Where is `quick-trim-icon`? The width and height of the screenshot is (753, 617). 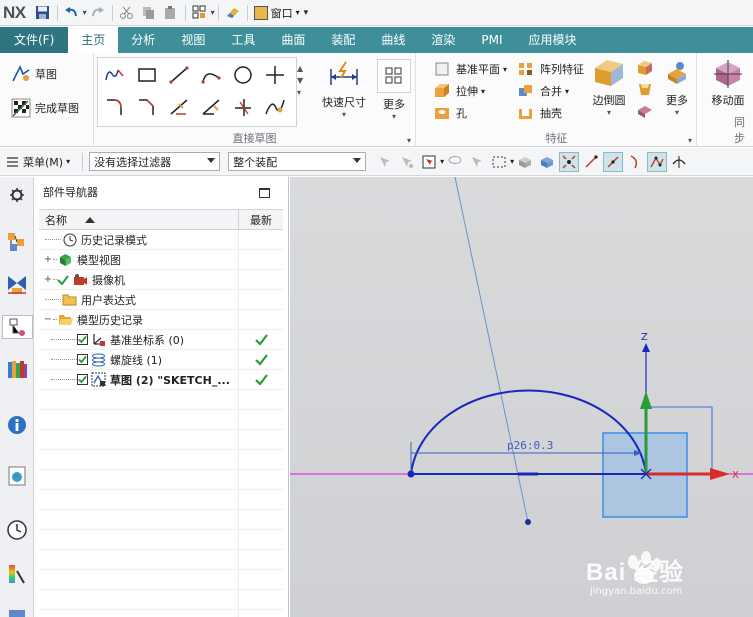 quick-trim-icon is located at coordinates (179, 107).